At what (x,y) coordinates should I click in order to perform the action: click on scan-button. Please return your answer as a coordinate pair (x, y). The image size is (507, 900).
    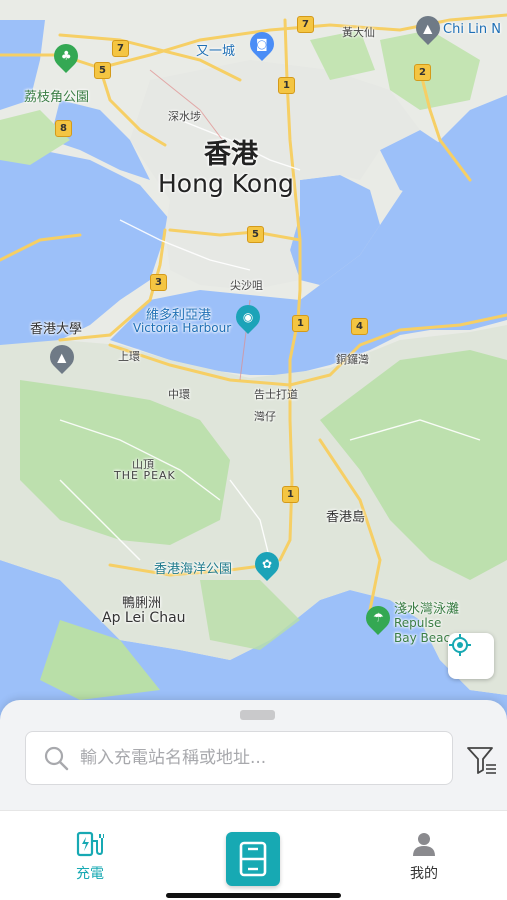
    Looking at the image, I should click on (253, 859).